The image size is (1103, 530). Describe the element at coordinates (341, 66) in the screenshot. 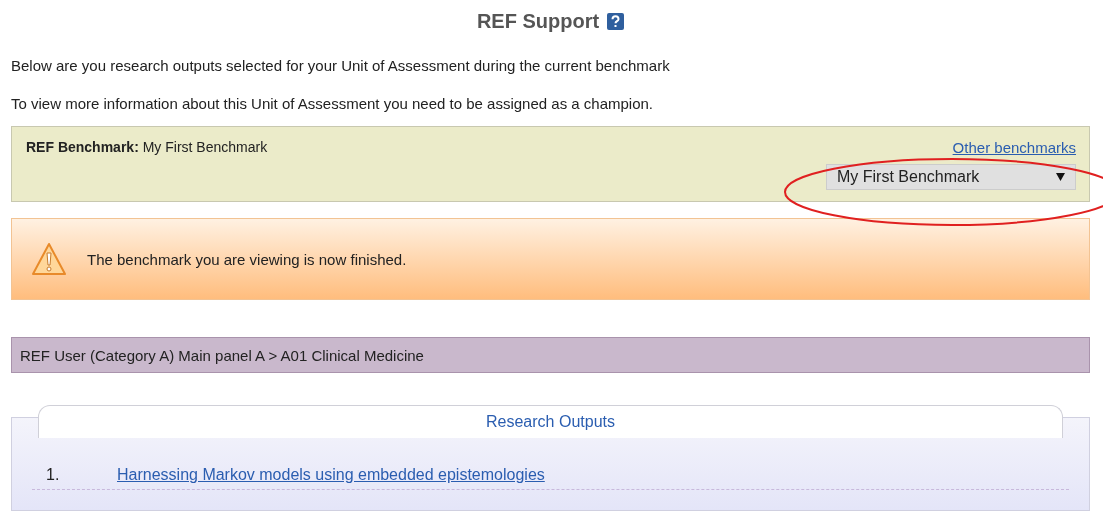

I see `intro-text: Below are you research outputs selected for your Unit of Assessment during the current benchmark` at that location.